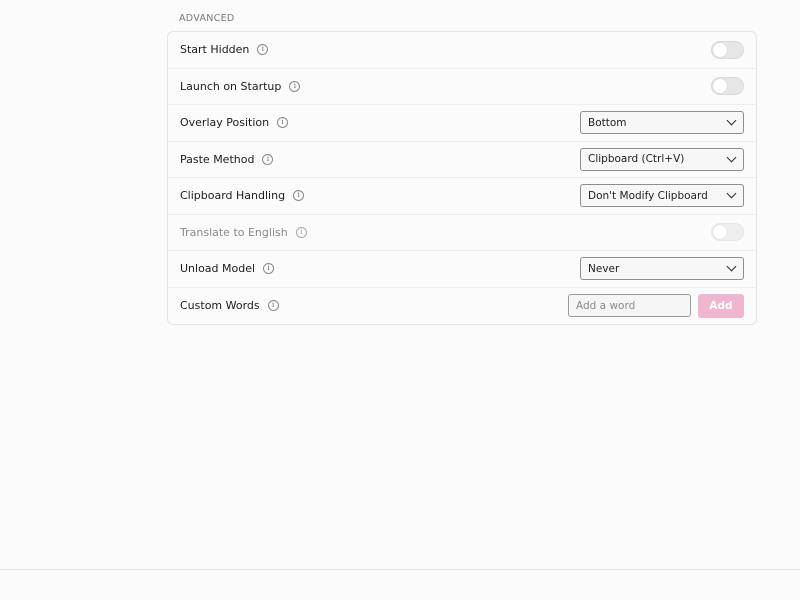 The height and width of the screenshot is (600, 800). I want to click on select-value: Bottom, so click(607, 122).